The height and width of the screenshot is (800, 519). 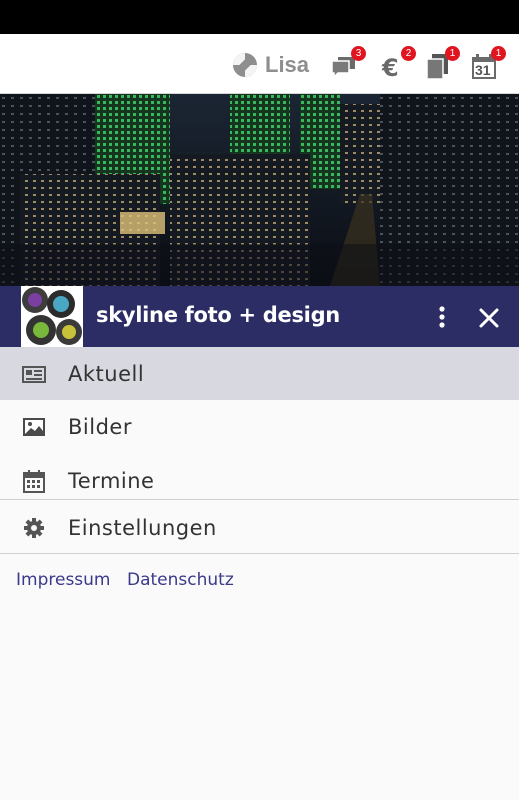 I want to click on menu-item-label: Aktuell, so click(x=106, y=373).